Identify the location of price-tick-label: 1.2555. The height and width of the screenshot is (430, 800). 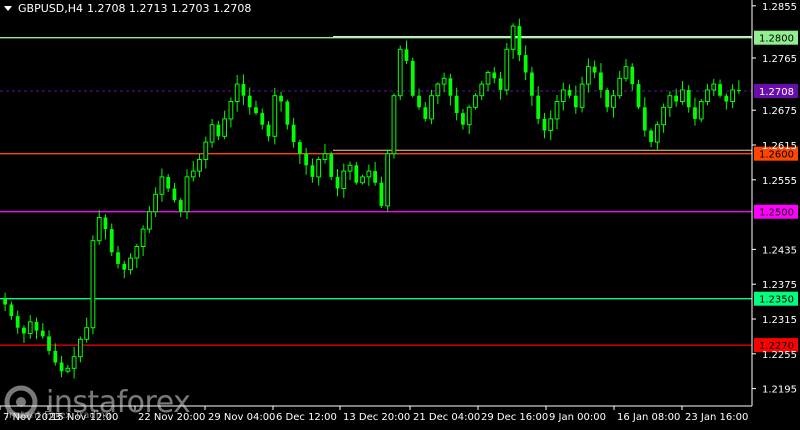
(779, 181).